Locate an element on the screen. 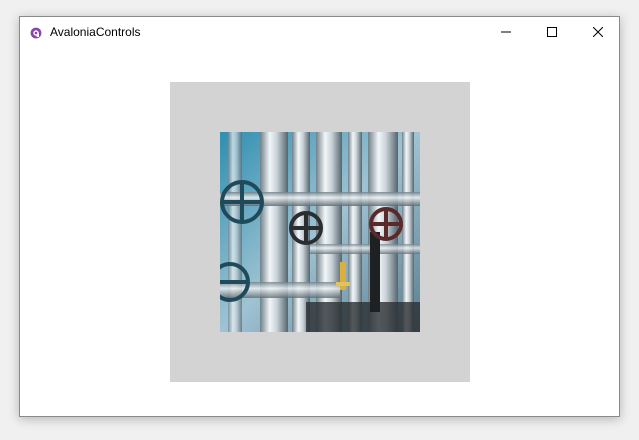 This screenshot has width=639, height=440. window-title: AvaloniaControls is located at coordinates (95, 32).